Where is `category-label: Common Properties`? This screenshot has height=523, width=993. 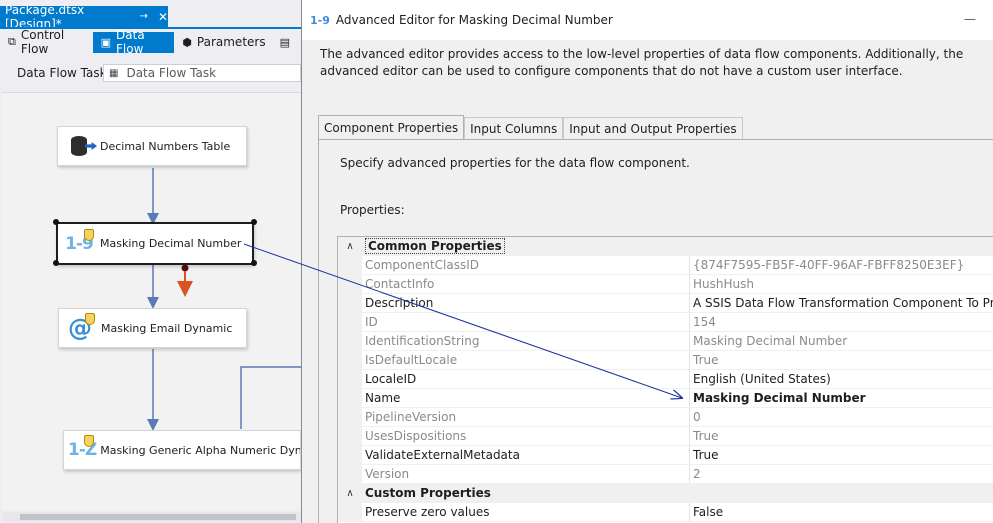 category-label: Common Properties is located at coordinates (435, 246).